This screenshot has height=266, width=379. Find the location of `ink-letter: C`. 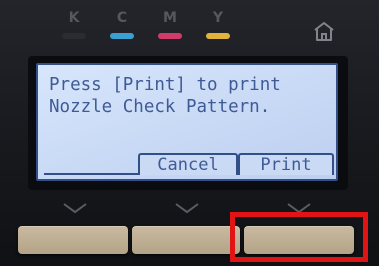

ink-letter: C is located at coordinates (122, 18).